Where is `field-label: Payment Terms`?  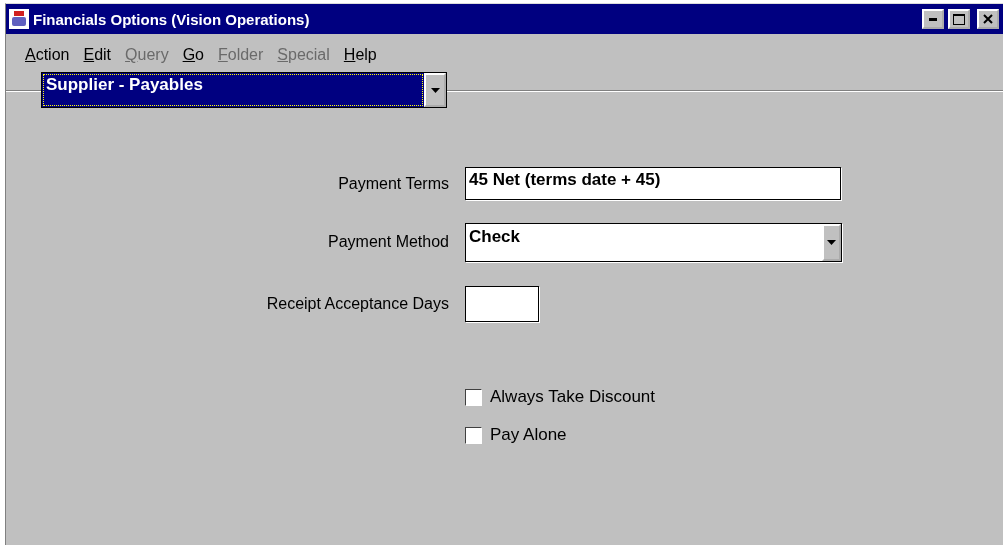
field-label: Payment Terms is located at coordinates (393, 183).